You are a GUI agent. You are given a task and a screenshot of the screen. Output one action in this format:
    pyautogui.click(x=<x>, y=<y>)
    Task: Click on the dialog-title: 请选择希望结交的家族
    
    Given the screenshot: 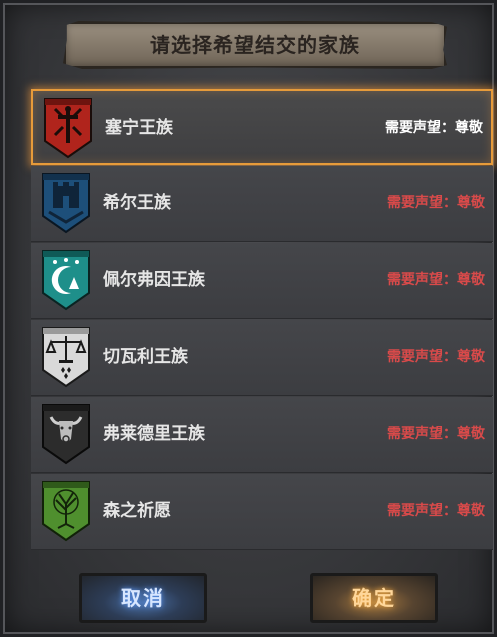 What is the action you would take?
    pyautogui.click(x=255, y=45)
    